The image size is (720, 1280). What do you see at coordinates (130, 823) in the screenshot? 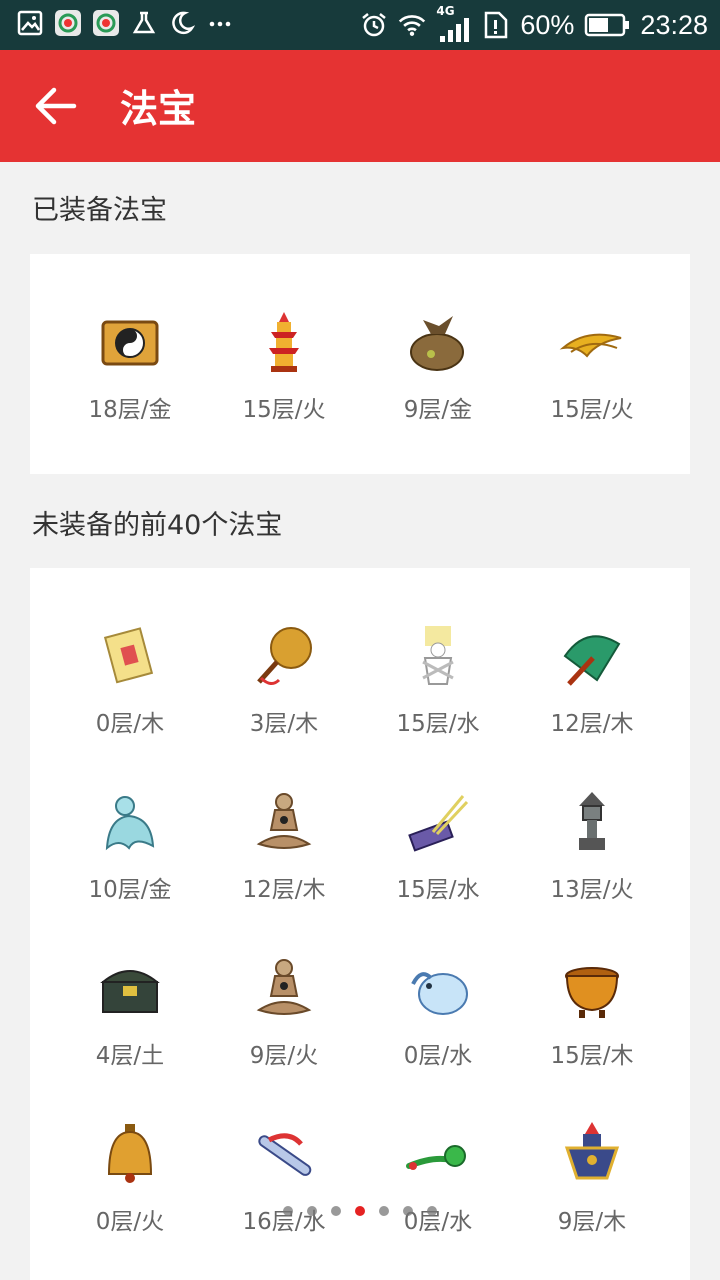
I see `jade-figure-icon` at bounding box center [130, 823].